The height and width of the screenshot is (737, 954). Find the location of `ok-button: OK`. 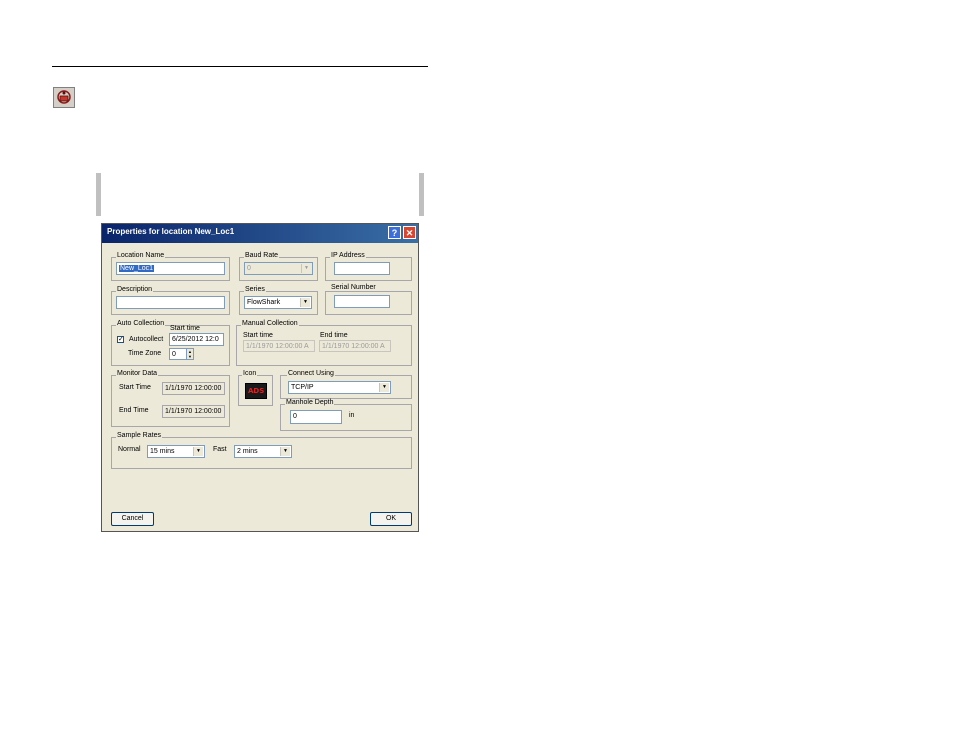

ok-button: OK is located at coordinates (391, 519).